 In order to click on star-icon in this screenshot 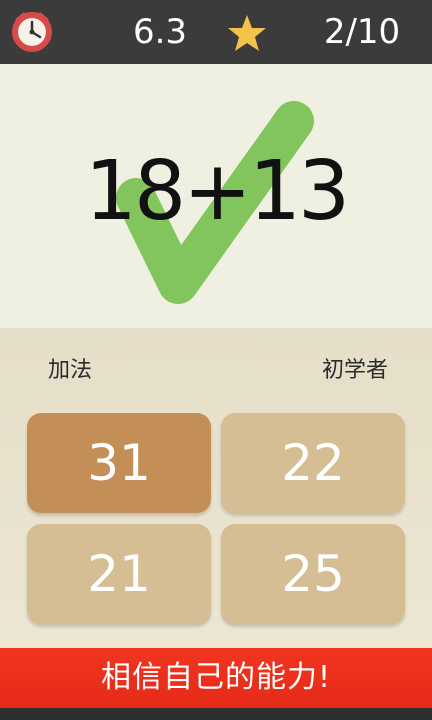, I will do `click(247, 33)`.